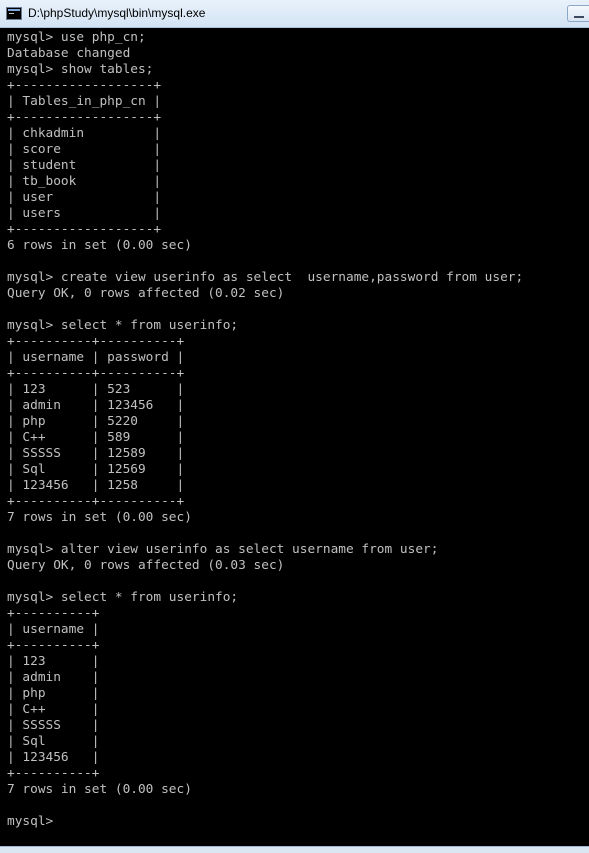  I want to click on window-bottom-border, so click(294, 849).